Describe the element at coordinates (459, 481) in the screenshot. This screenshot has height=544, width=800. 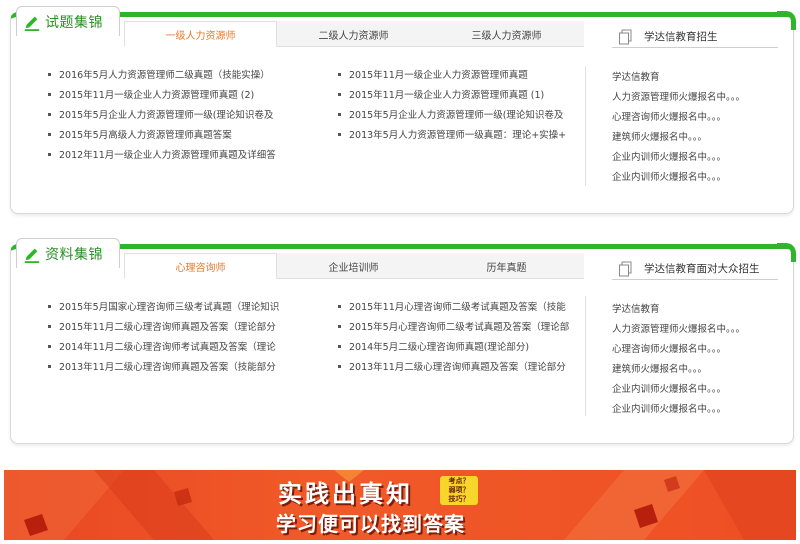
I see `banner-tag: 考点？` at that location.